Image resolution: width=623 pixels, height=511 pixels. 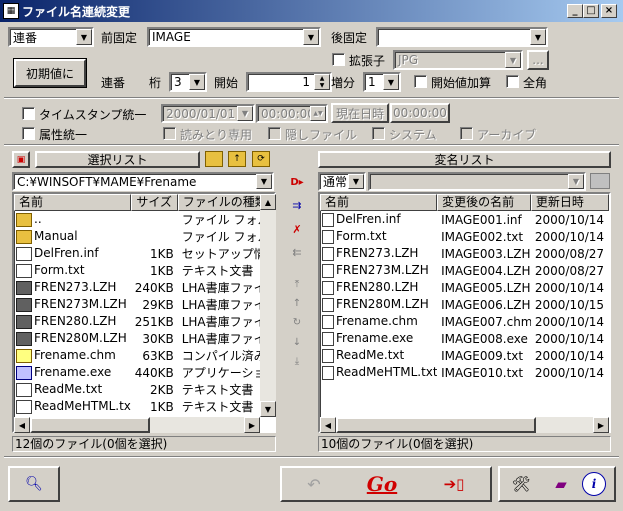 I want to click on book-icon: ▰, so click(x=561, y=484).